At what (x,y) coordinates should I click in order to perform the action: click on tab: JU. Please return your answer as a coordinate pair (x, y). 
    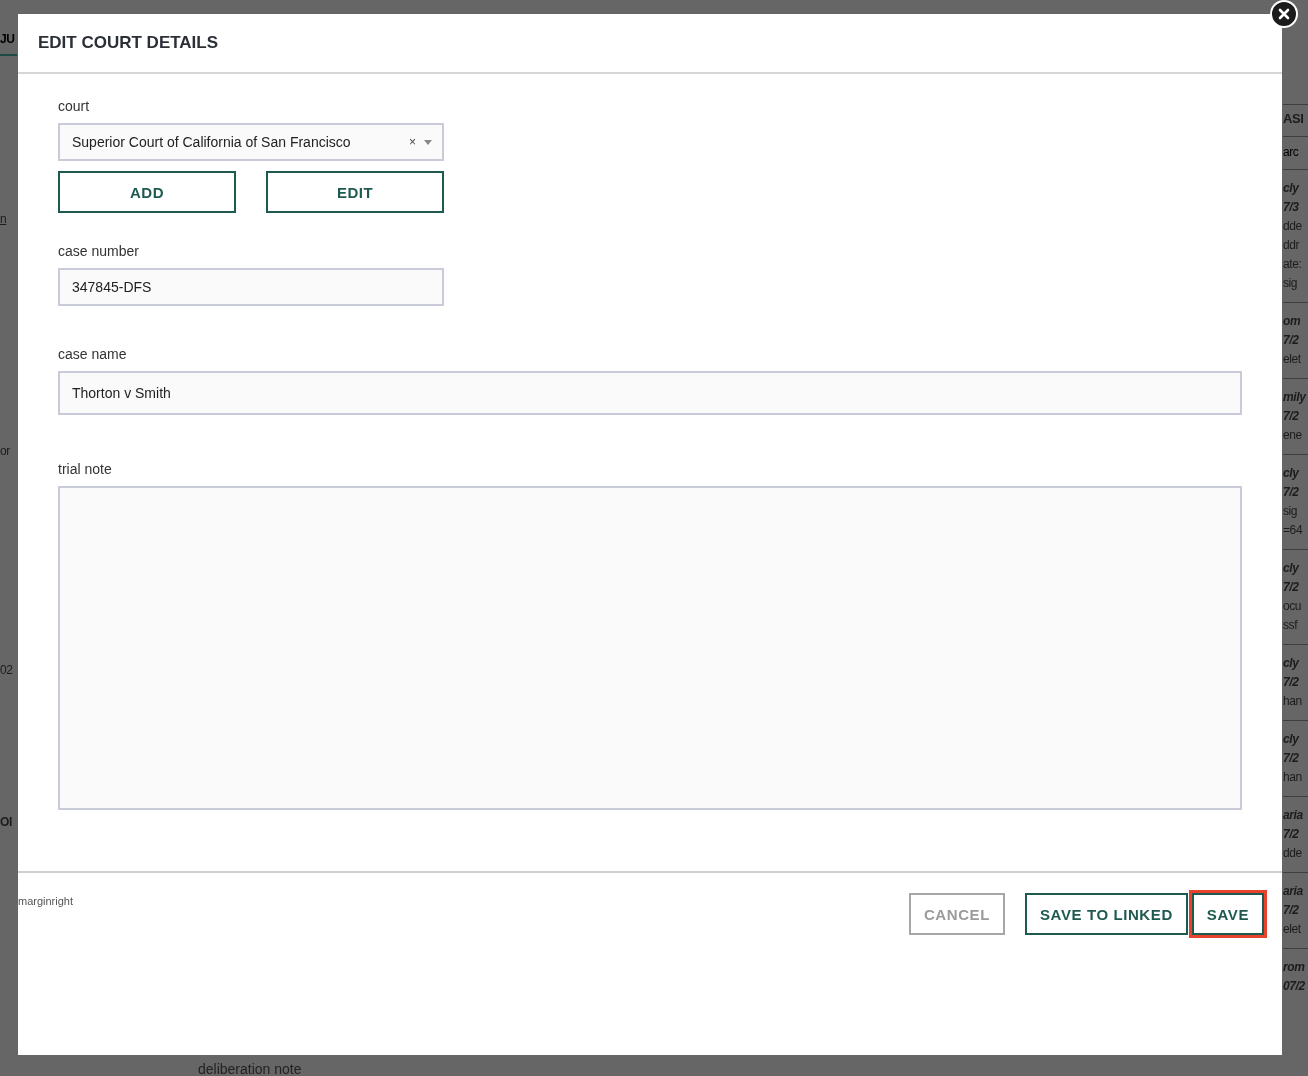
    Looking at the image, I should click on (8, 44).